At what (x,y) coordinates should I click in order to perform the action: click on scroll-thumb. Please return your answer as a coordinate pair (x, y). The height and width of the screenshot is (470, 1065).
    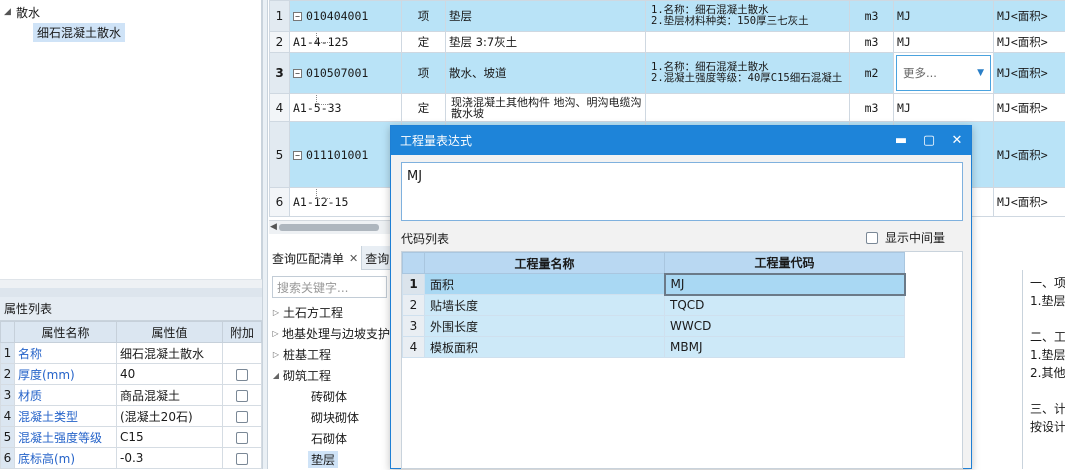
    Looking at the image, I should click on (329, 227).